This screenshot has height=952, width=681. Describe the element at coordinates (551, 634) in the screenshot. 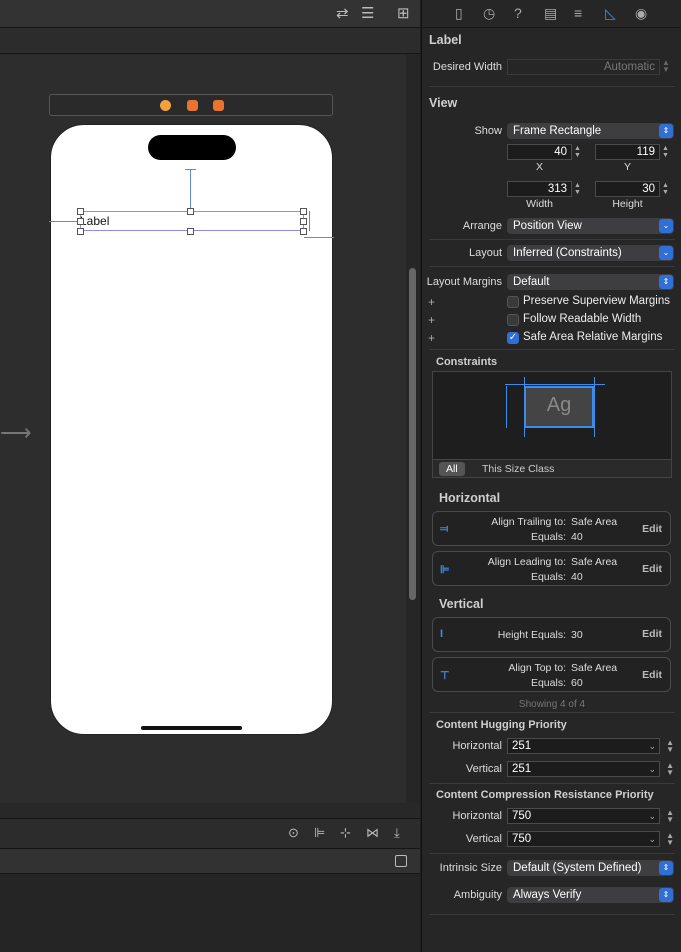

I see `constraint-card-height: I Height Equals: 30 Edit` at that location.